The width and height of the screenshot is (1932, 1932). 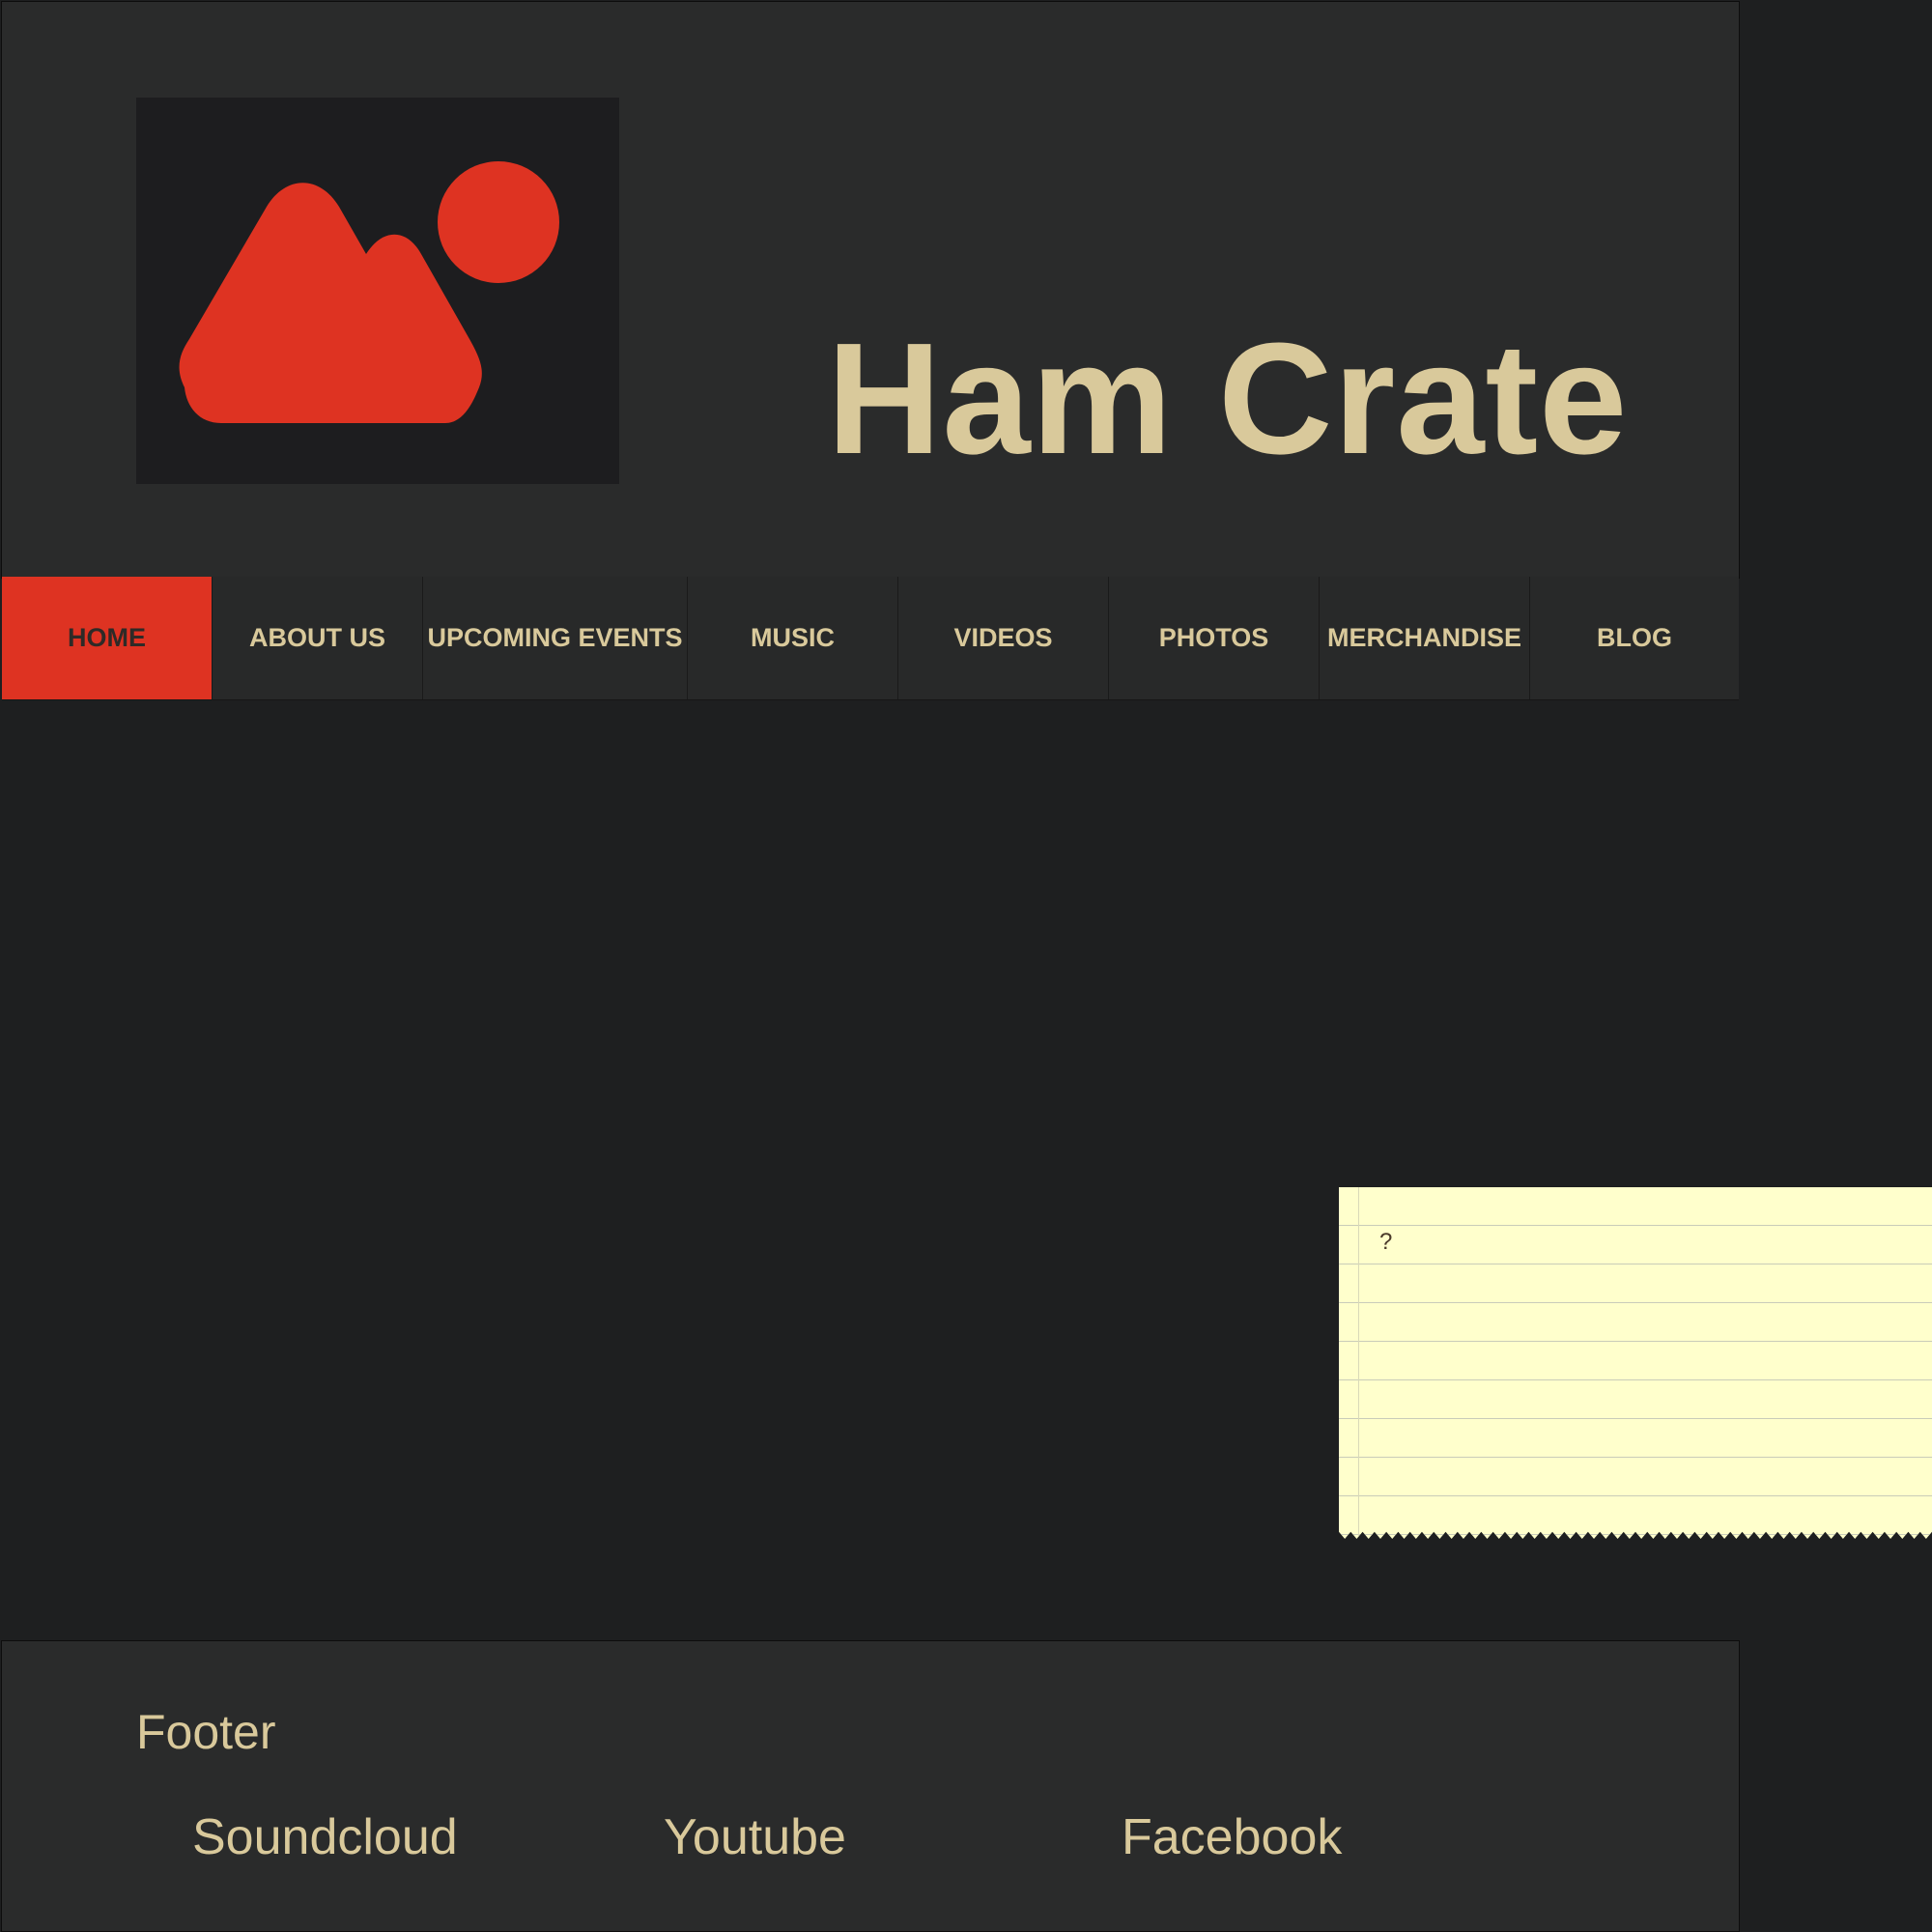 What do you see at coordinates (325, 1837) in the screenshot?
I see `footer-link-soundcloud: Soundcloud` at bounding box center [325, 1837].